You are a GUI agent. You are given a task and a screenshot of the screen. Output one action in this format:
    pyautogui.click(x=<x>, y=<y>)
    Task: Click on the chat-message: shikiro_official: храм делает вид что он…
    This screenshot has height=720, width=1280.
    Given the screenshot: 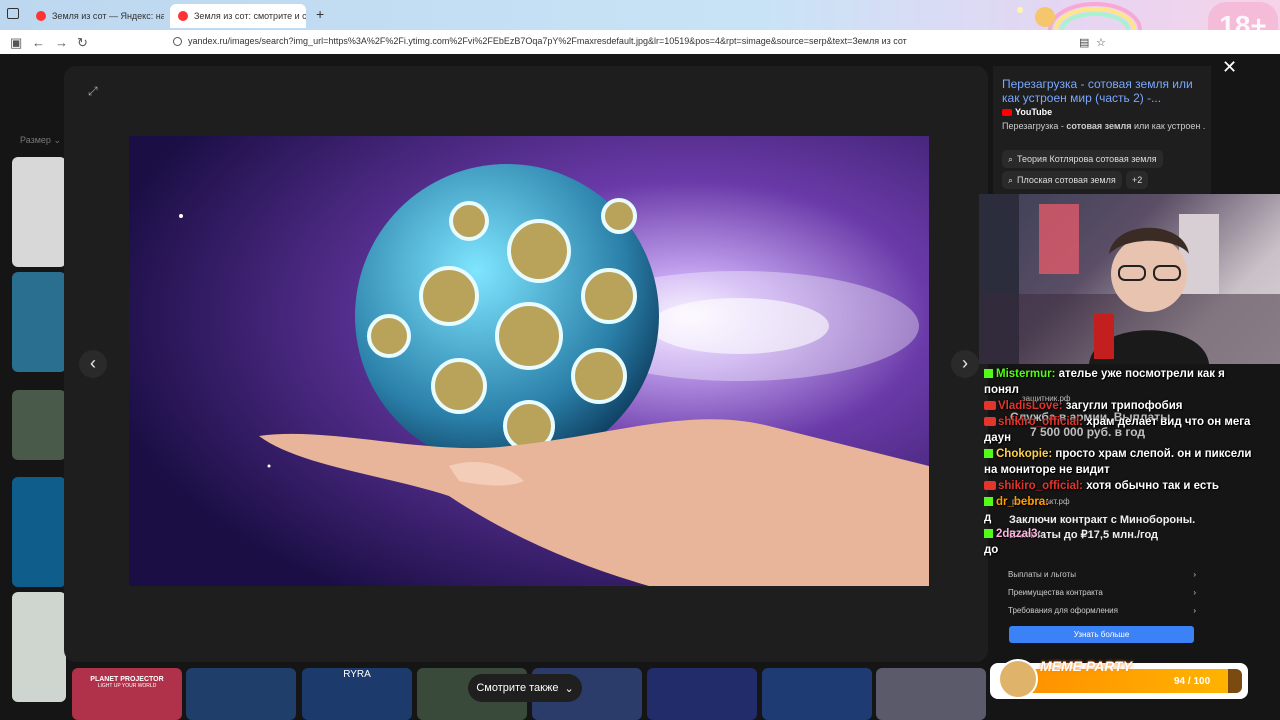 What is the action you would take?
    pyautogui.click(x=1119, y=430)
    